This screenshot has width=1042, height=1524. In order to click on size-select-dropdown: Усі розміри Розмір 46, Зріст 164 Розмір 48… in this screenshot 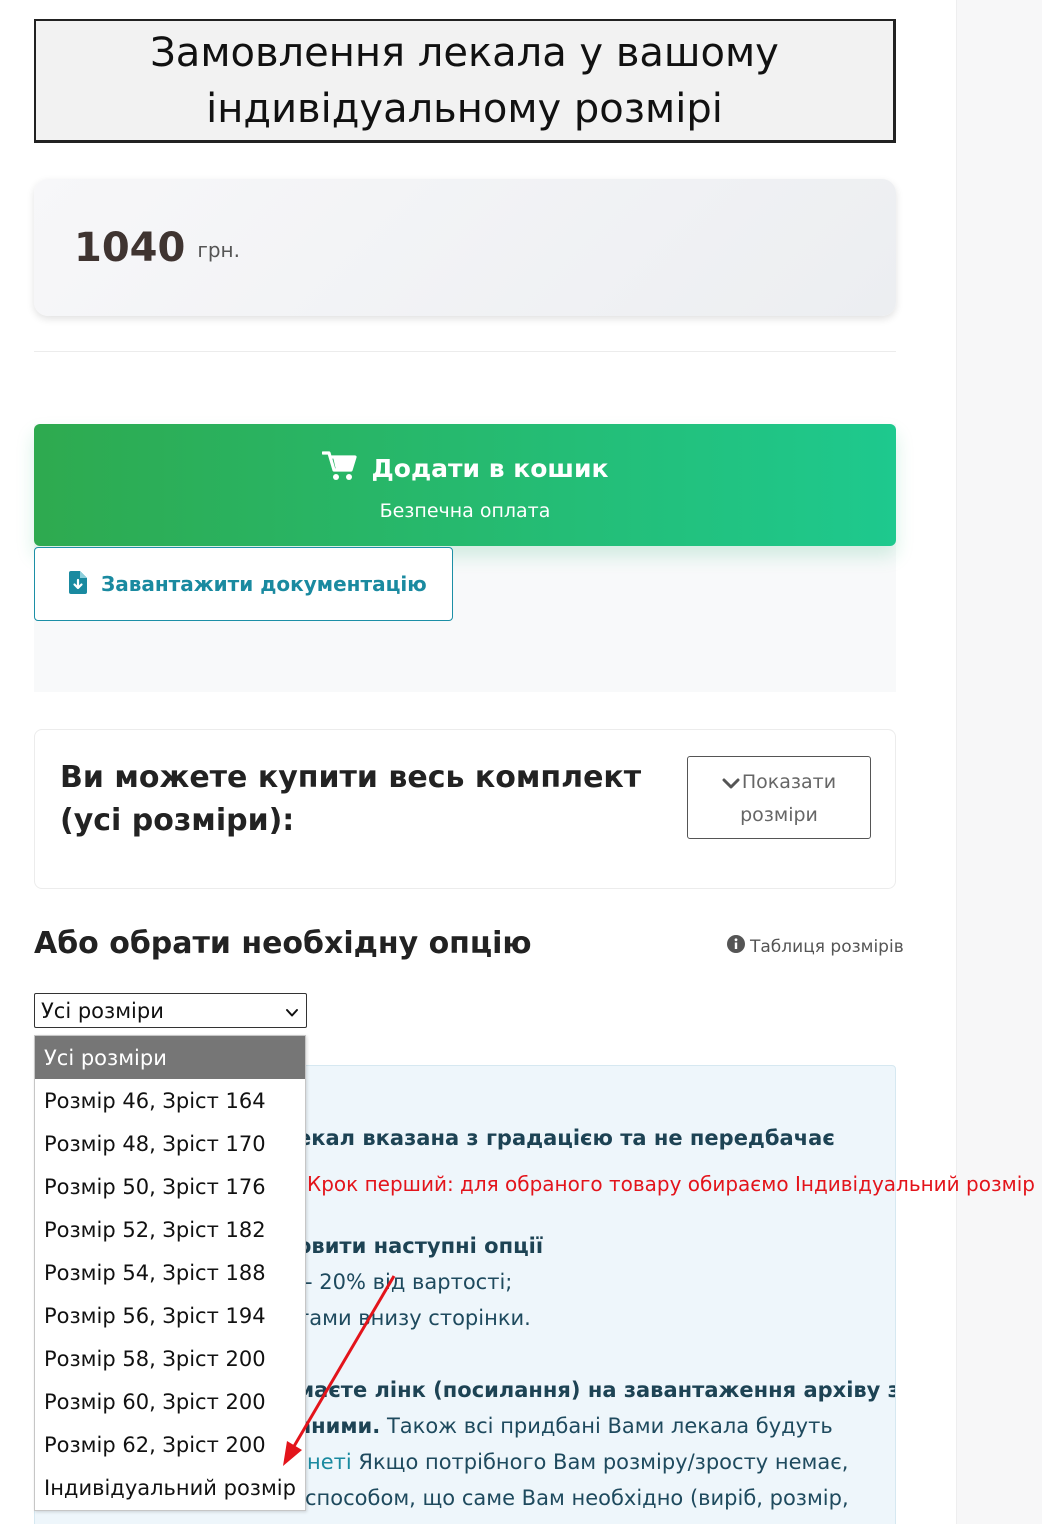, I will do `click(170, 1273)`.